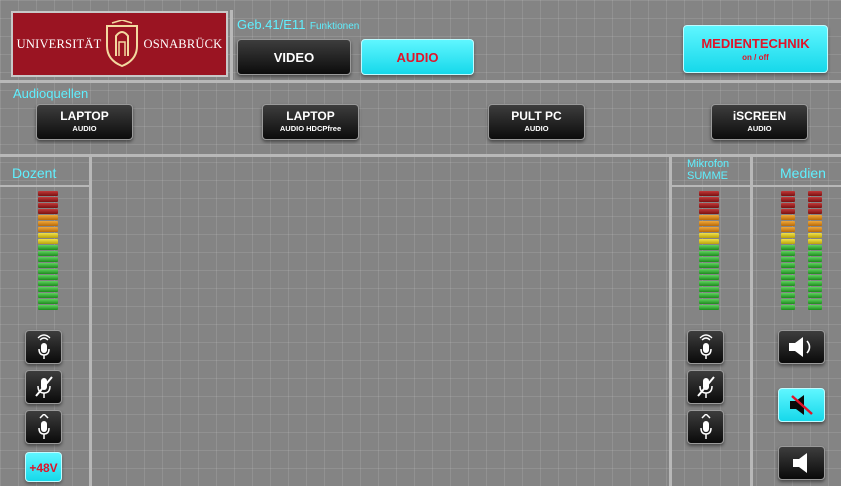 The width and height of the screenshot is (841, 486). What do you see at coordinates (122, 44) in the screenshot?
I see `university-crest-icon` at bounding box center [122, 44].